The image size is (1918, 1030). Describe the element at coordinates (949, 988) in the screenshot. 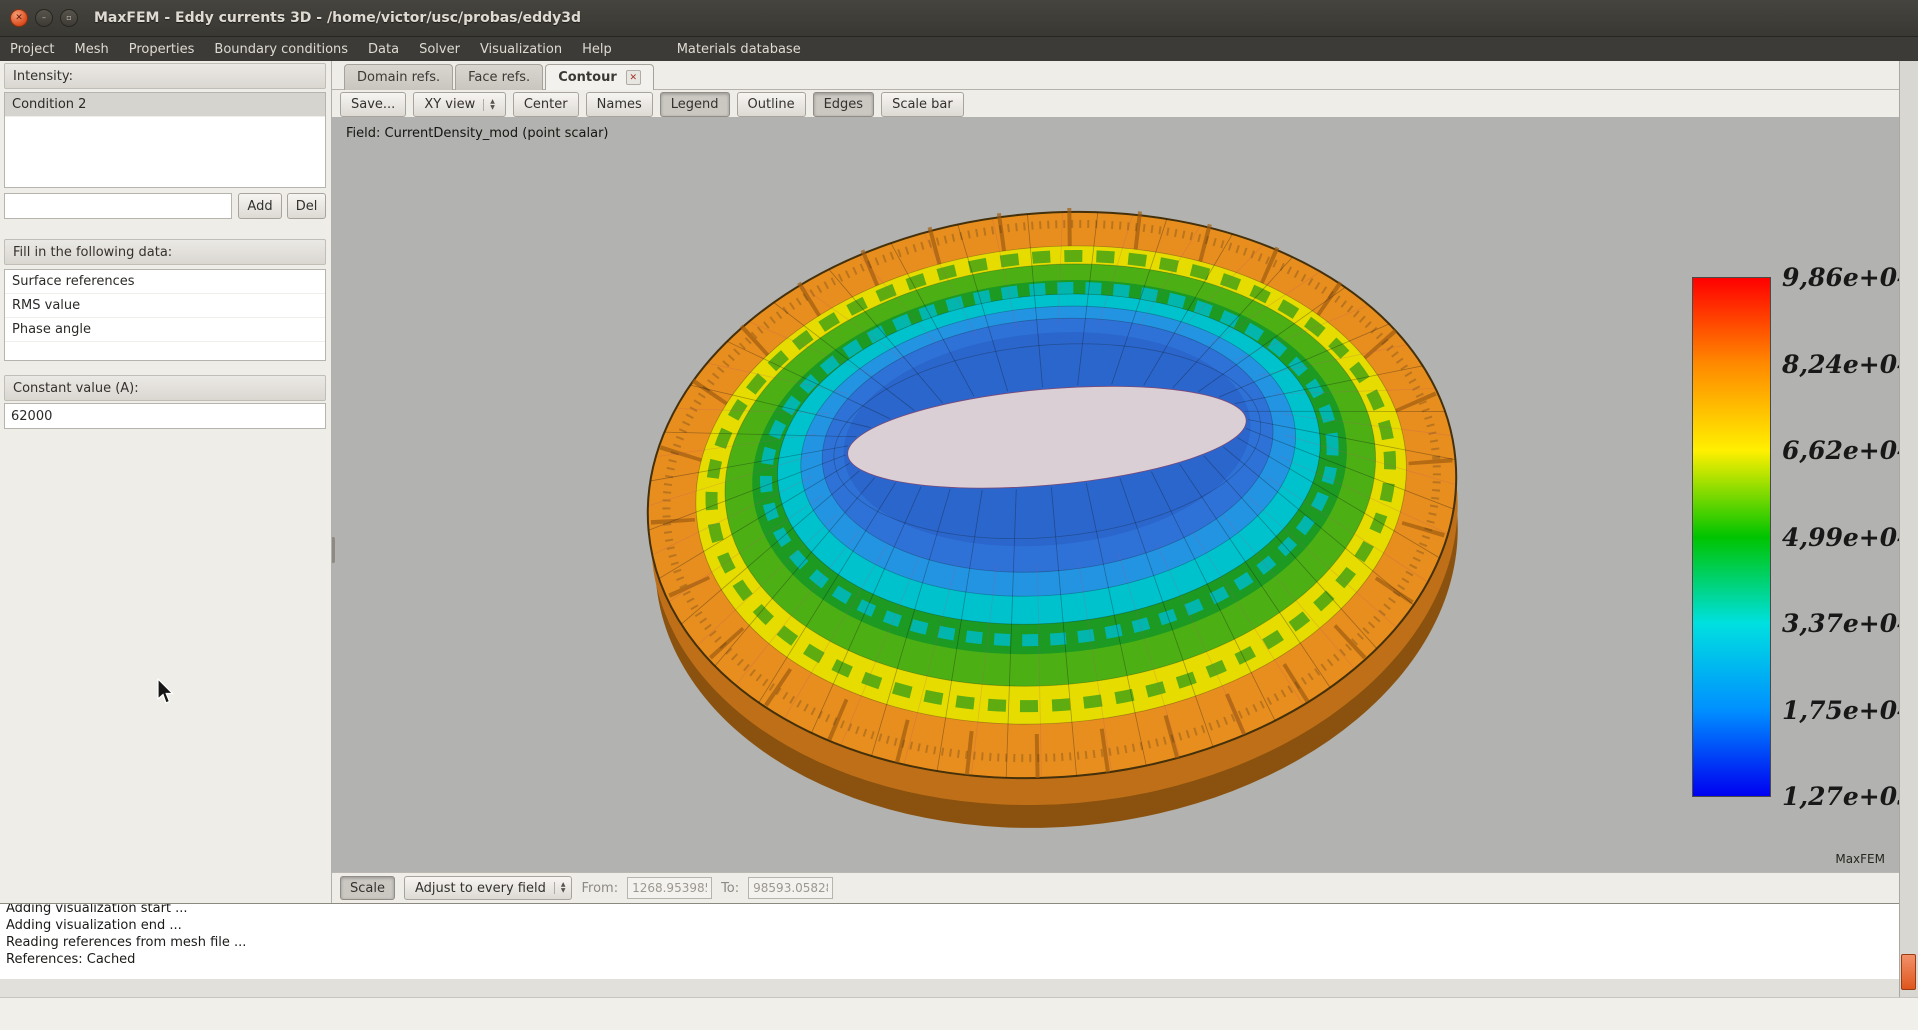

I see `horizontal-scrollbar-track` at that location.